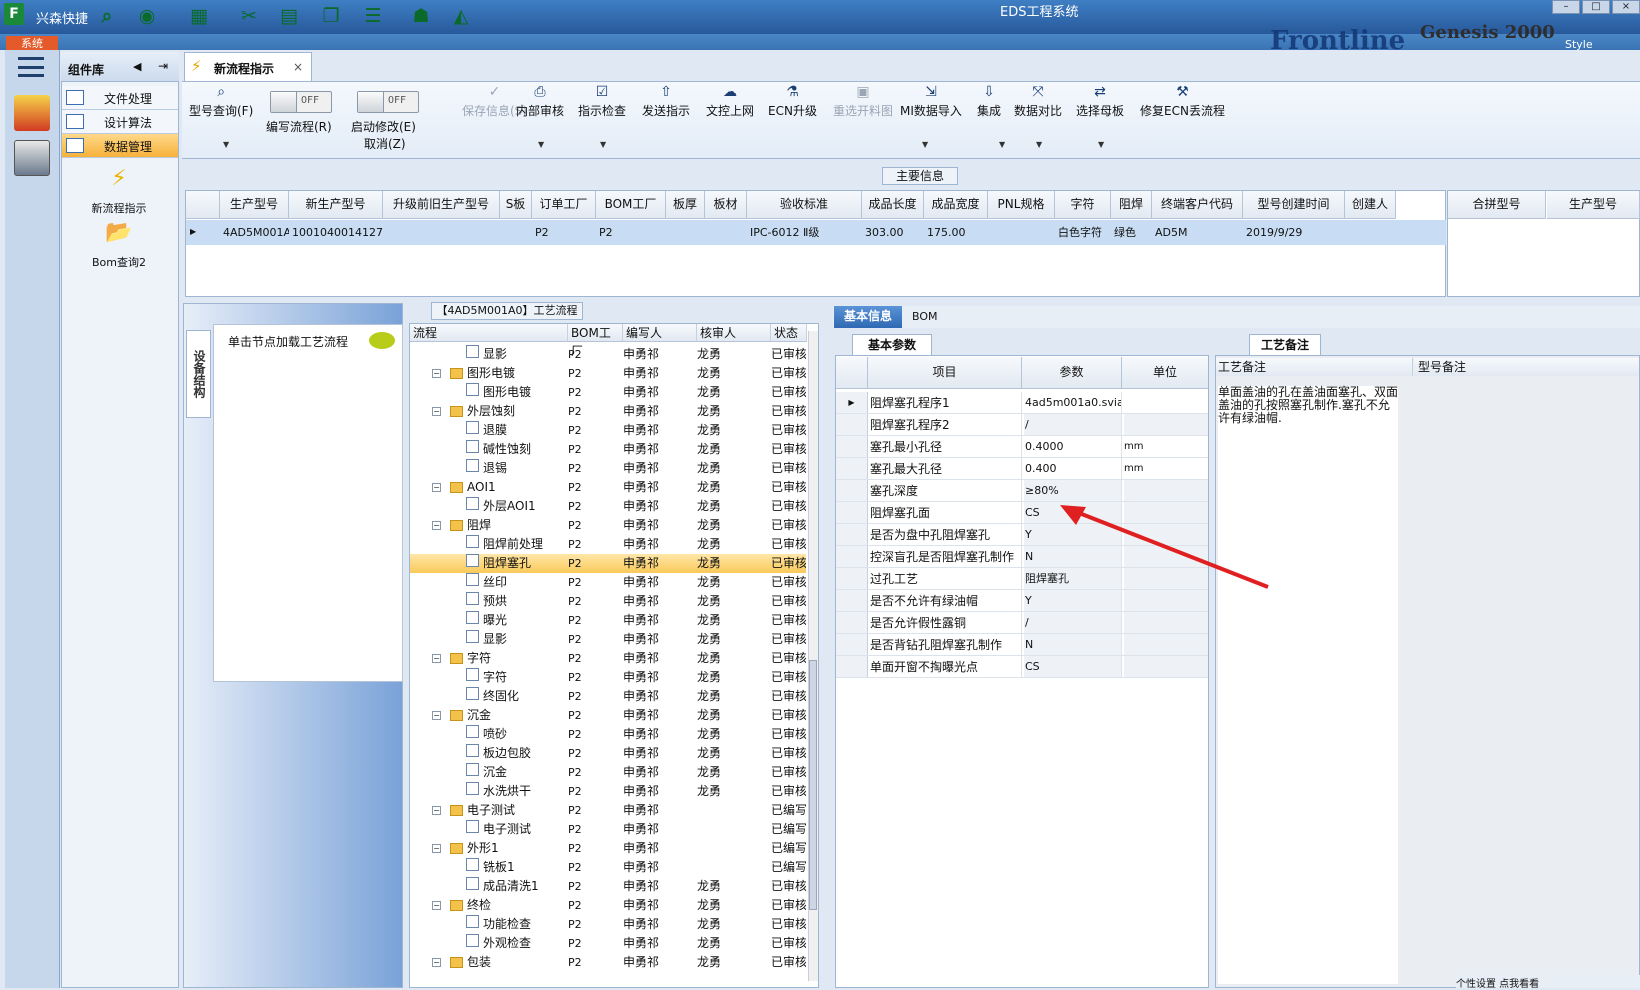 The image size is (1640, 990). What do you see at coordinates (813, 785) in the screenshot?
I see `flow-scrollbar-thumb` at bounding box center [813, 785].